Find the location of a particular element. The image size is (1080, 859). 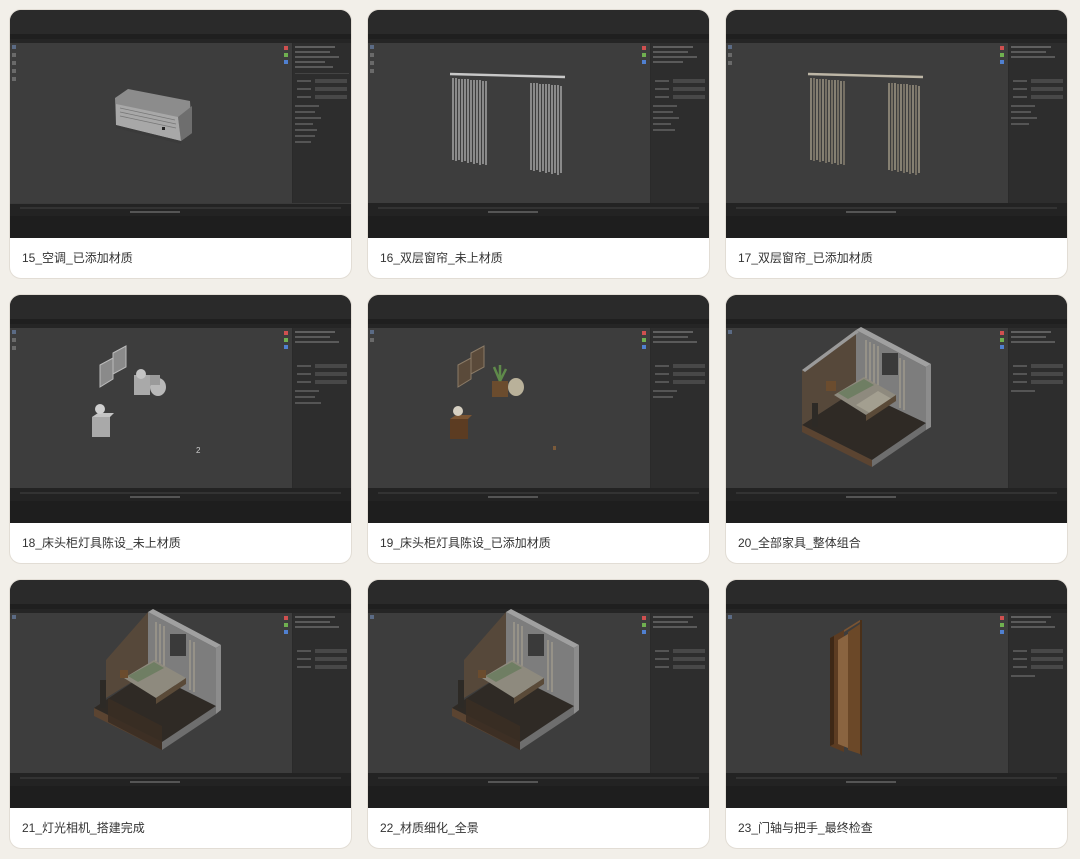

card-label: 18_床头柜灯具陈设_未上材质 is located at coordinates (101, 543).